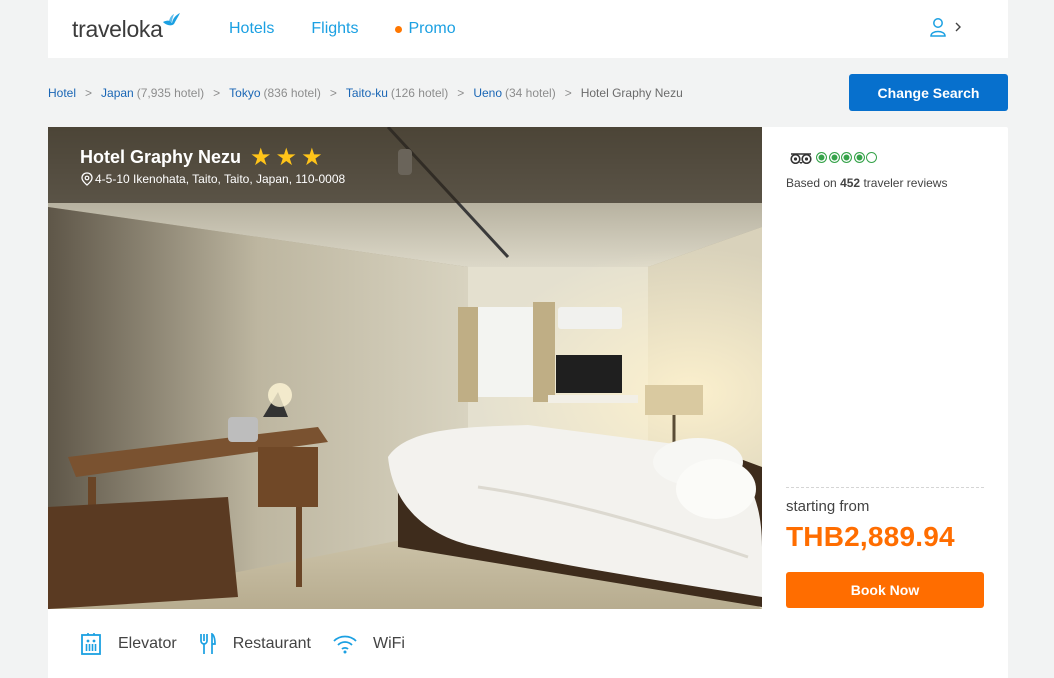  Describe the element at coordinates (530, 93) in the screenshot. I see `breadcrumb-count: (34 hotel)` at that location.